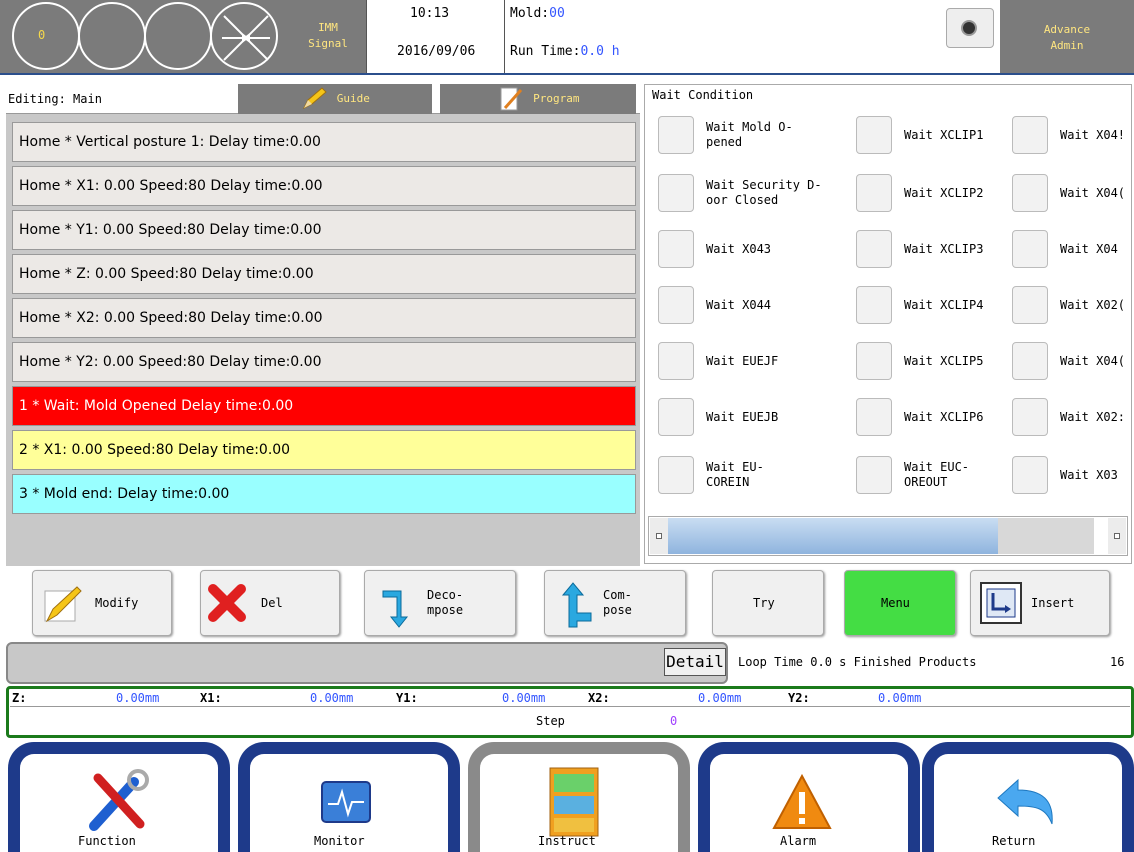 The image size is (1134, 852). Describe the element at coordinates (324, 230) in the screenshot. I see `program-row: Home * Y1: 0.00 Speed:80 Delay time:0.00` at that location.